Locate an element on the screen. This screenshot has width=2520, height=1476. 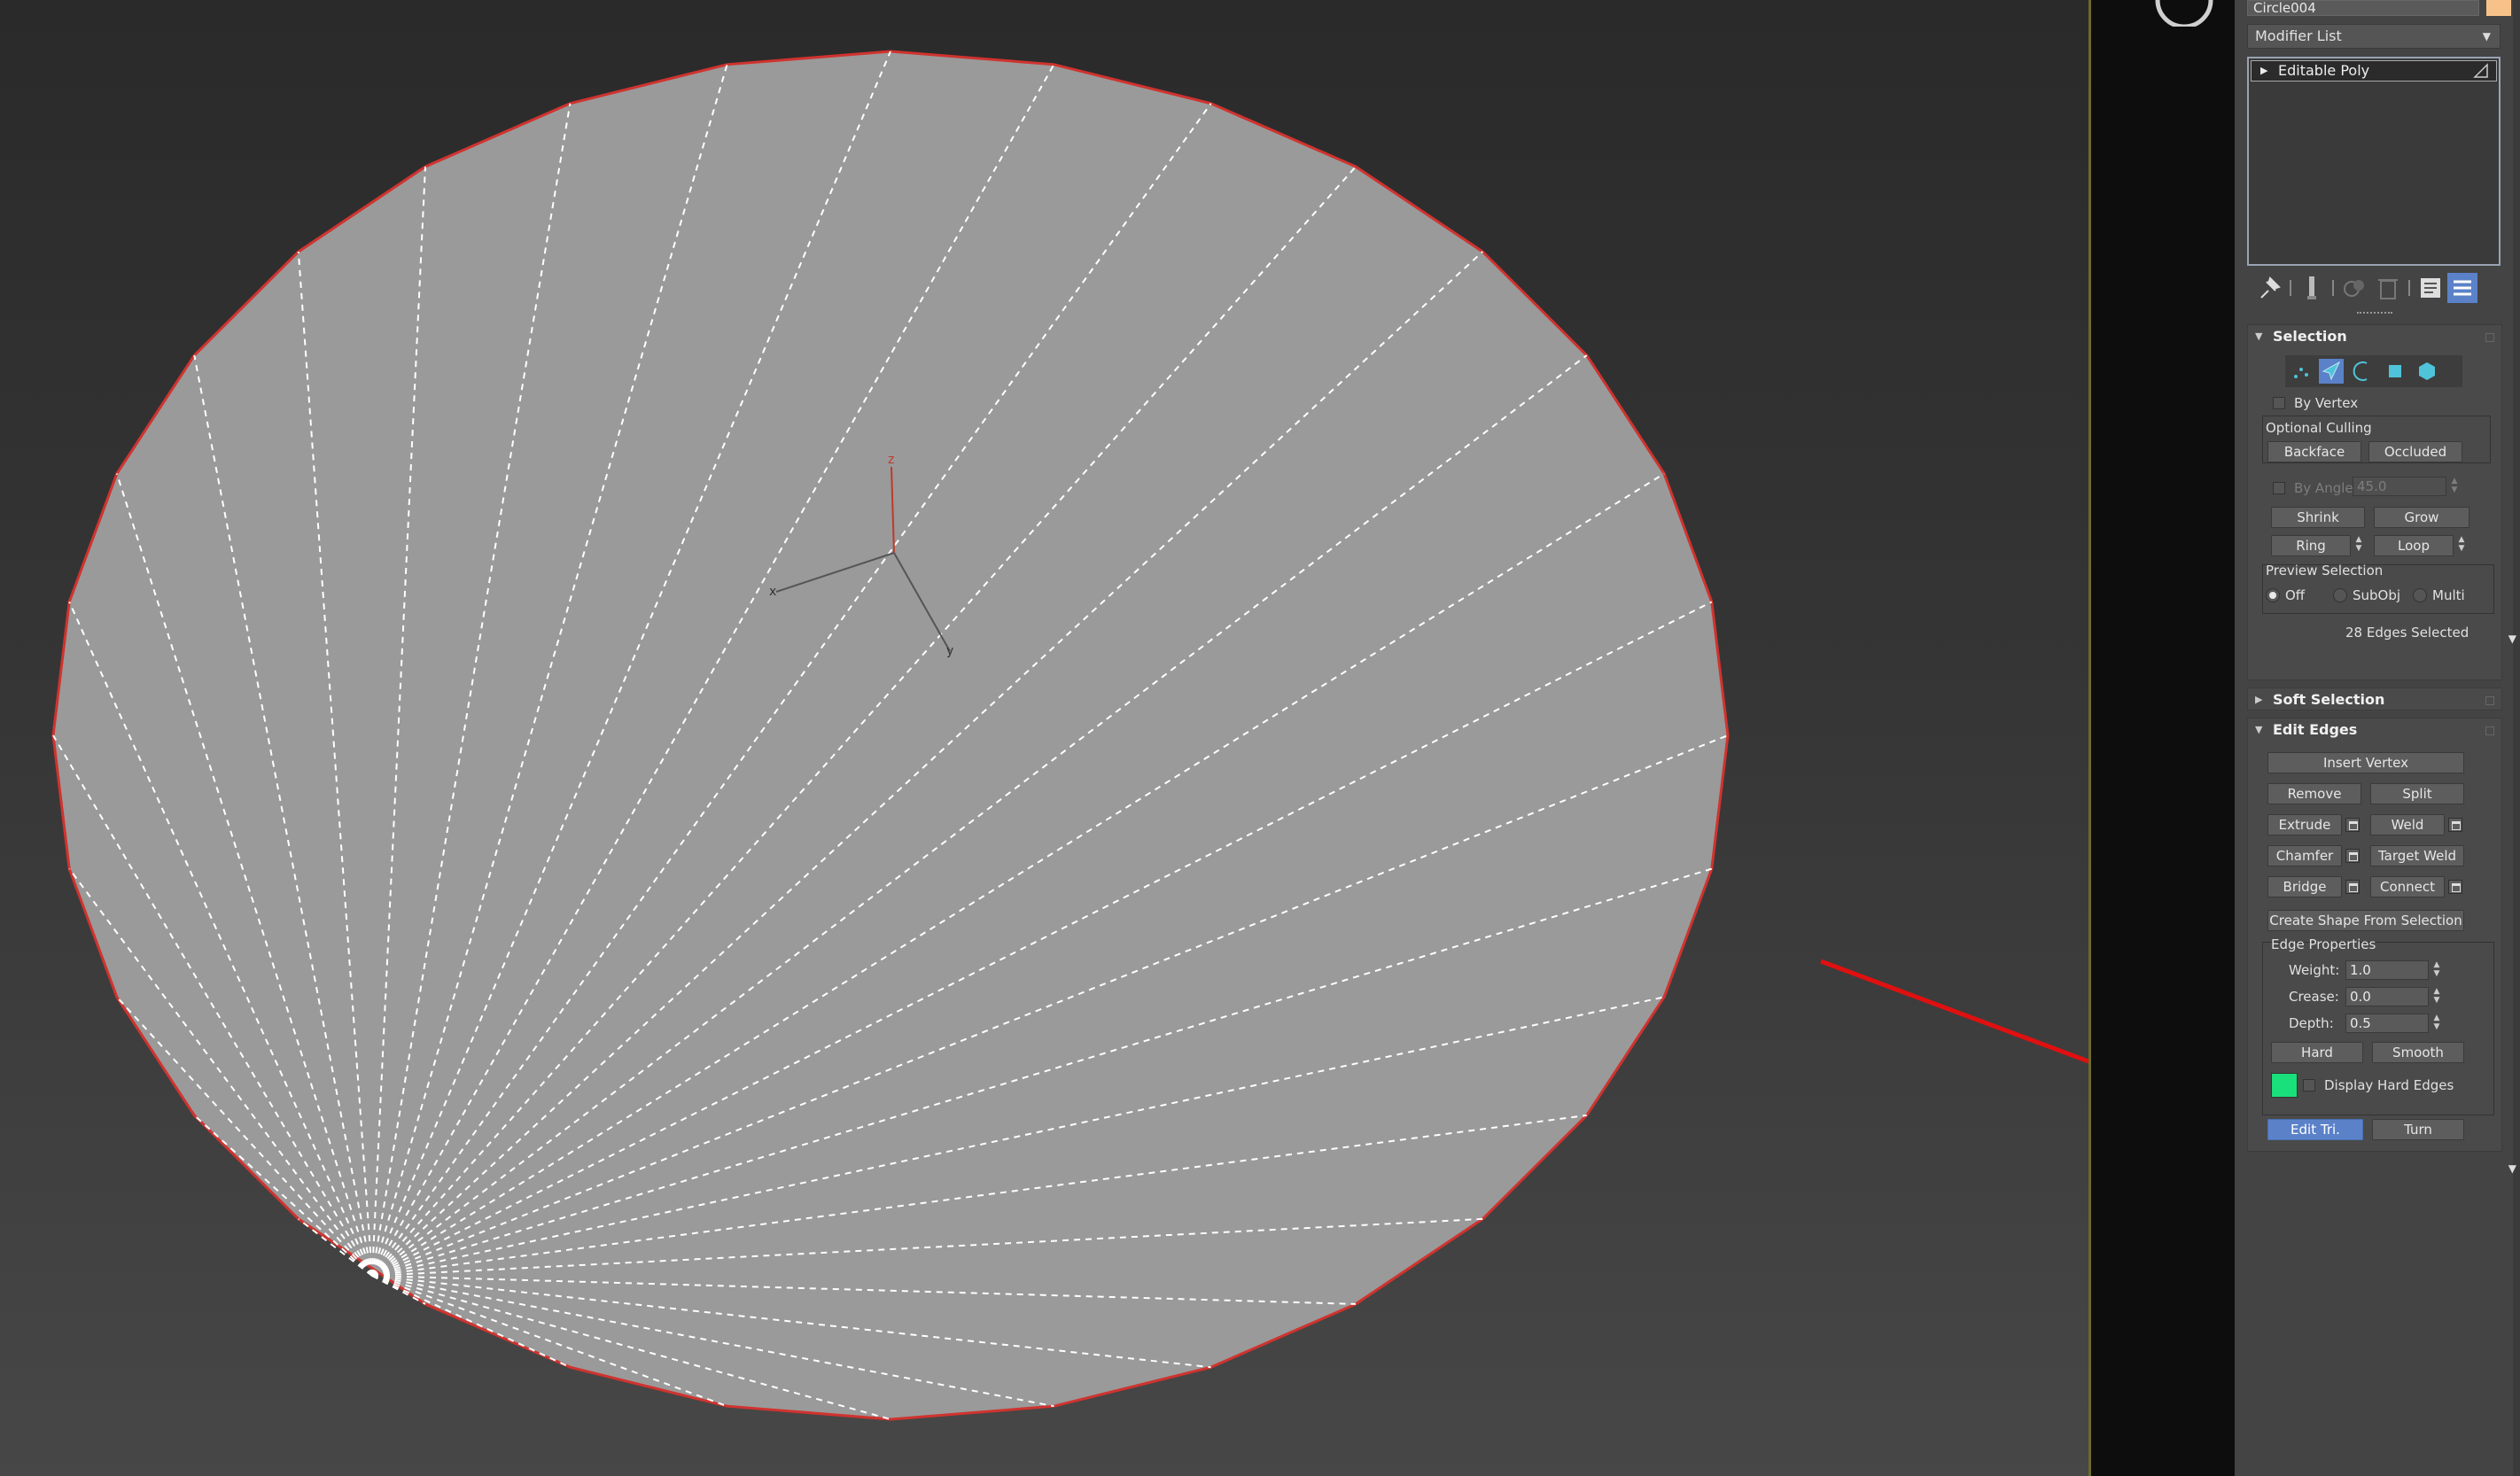
configure-modifier-sets-icon is located at coordinates (2430, 288).